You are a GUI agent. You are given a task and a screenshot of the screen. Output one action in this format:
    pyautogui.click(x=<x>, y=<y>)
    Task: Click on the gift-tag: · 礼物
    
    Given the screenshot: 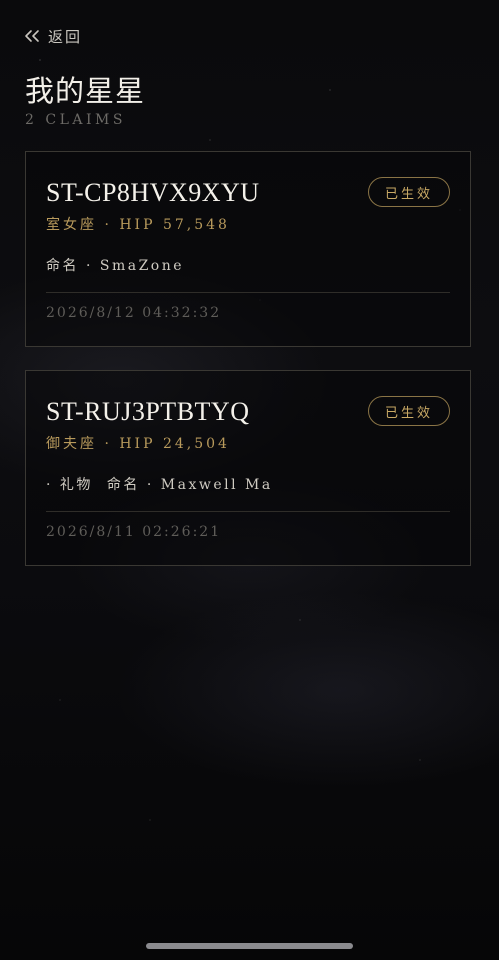 What is the action you would take?
    pyautogui.click(x=69, y=485)
    